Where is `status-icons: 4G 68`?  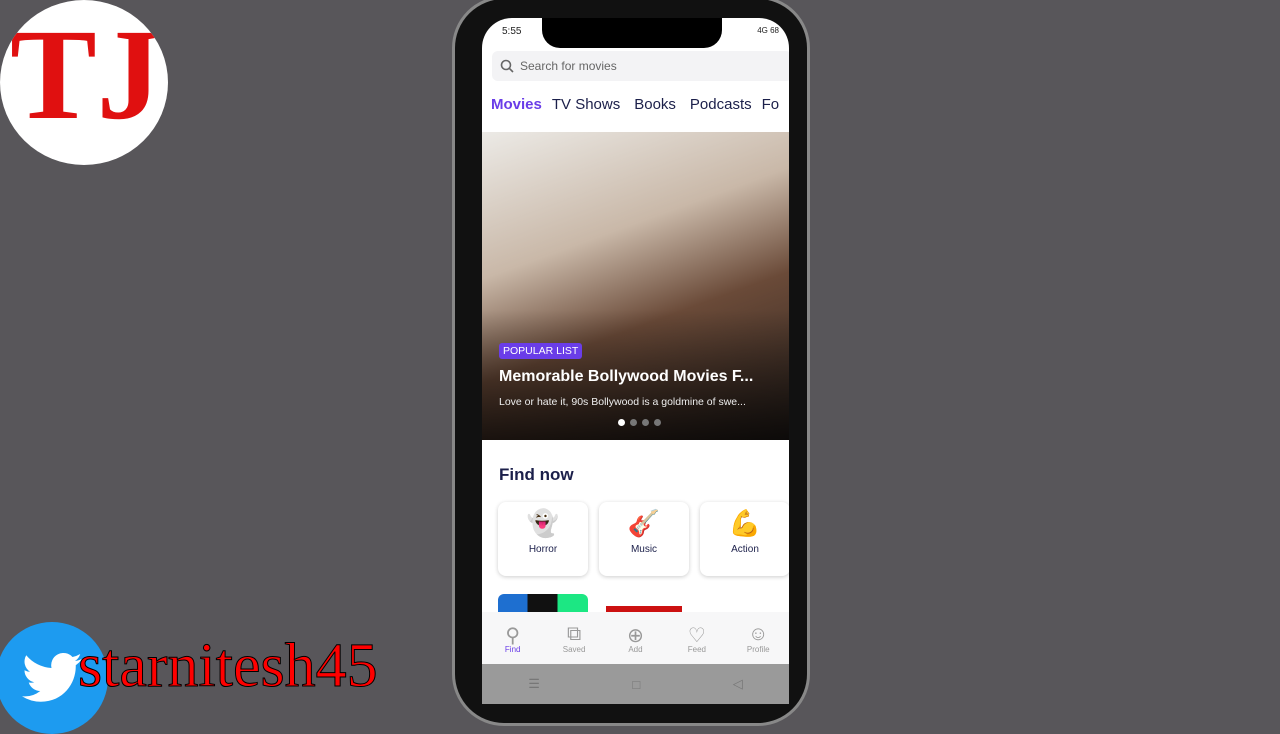
status-icons: 4G 68 is located at coordinates (768, 30).